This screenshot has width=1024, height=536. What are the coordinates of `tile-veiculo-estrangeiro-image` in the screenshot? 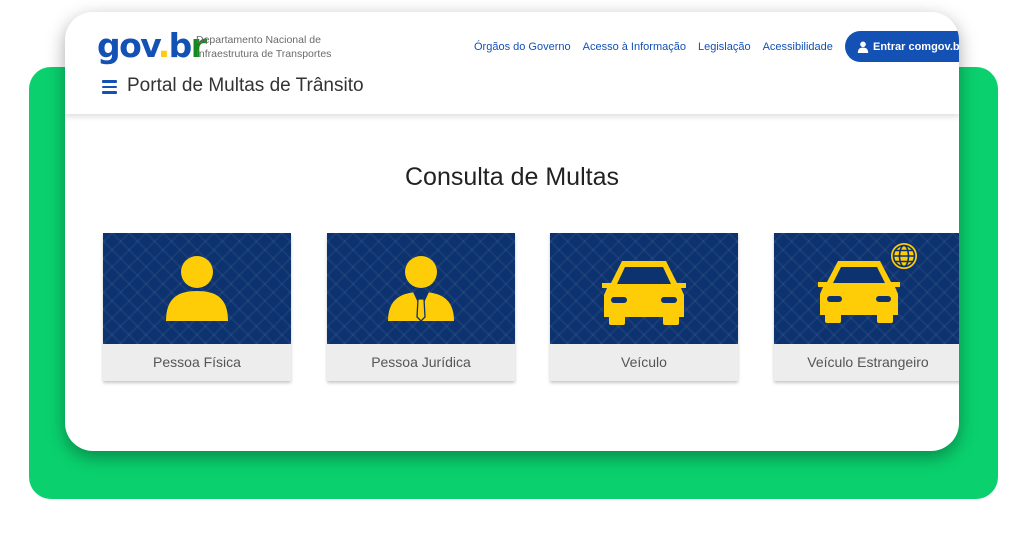 It's located at (866, 288).